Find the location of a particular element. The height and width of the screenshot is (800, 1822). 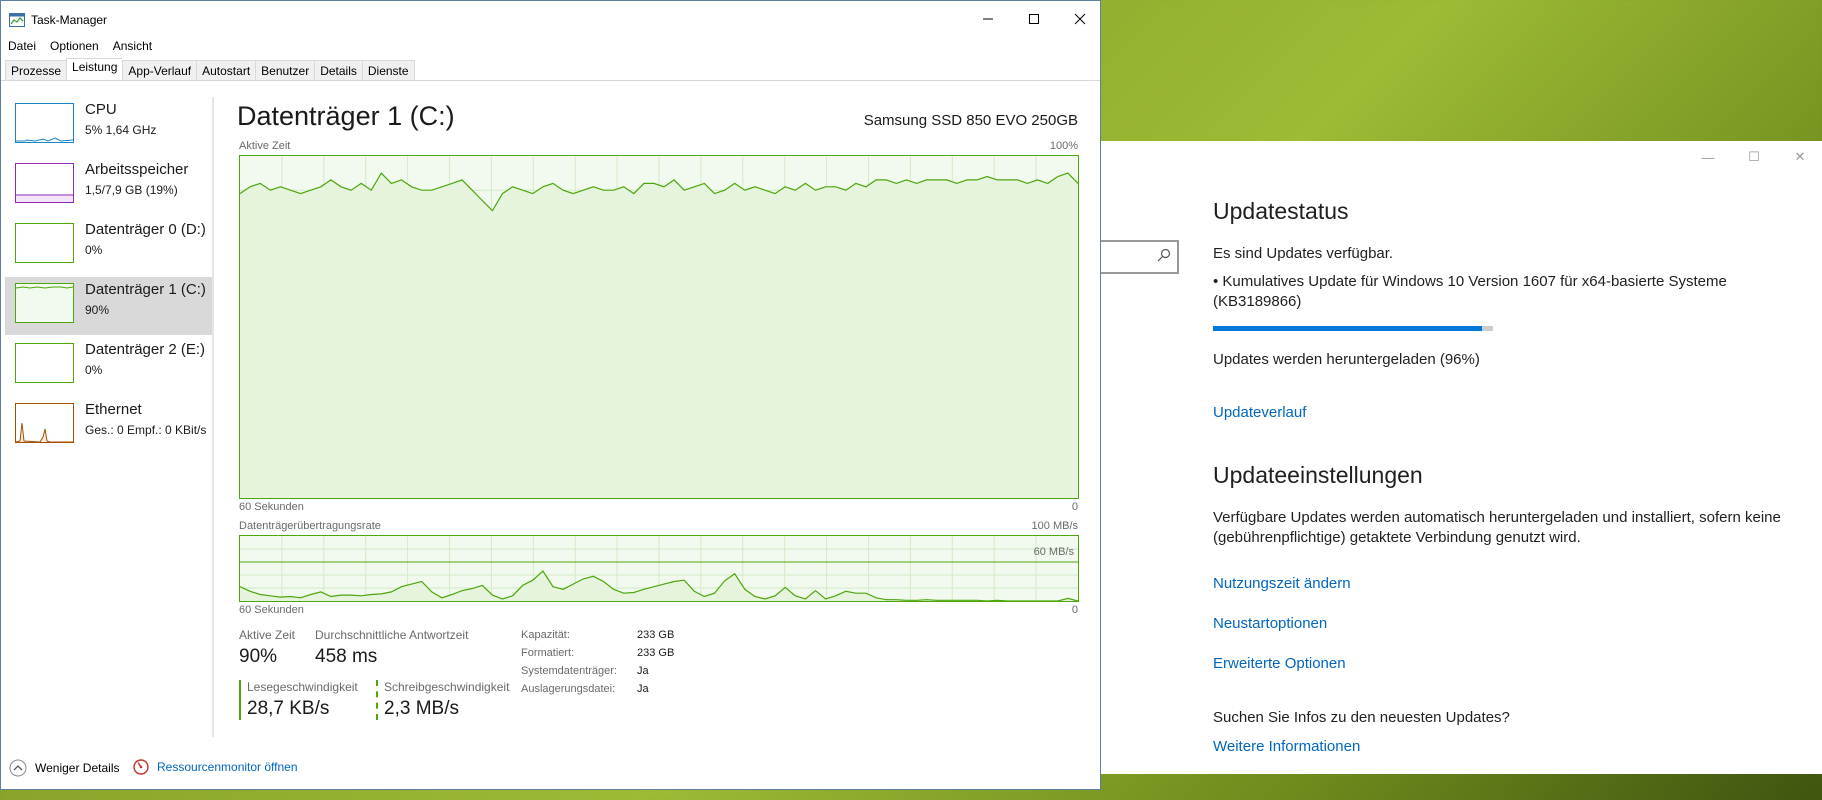

ethernet-thumbnail is located at coordinates (44, 423).